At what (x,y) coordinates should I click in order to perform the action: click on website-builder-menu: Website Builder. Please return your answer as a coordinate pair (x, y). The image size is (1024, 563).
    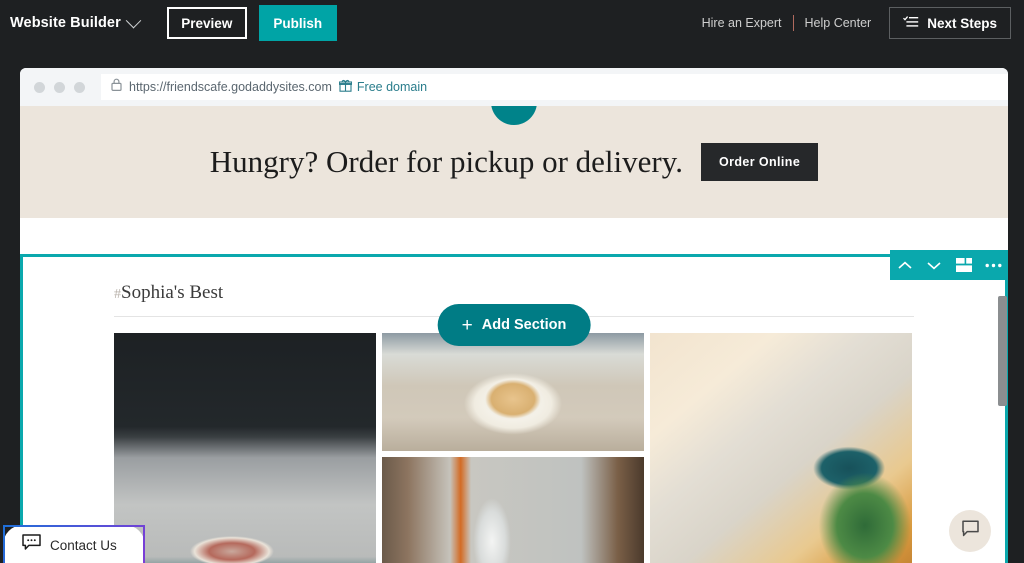
    Looking at the image, I should click on (76, 21).